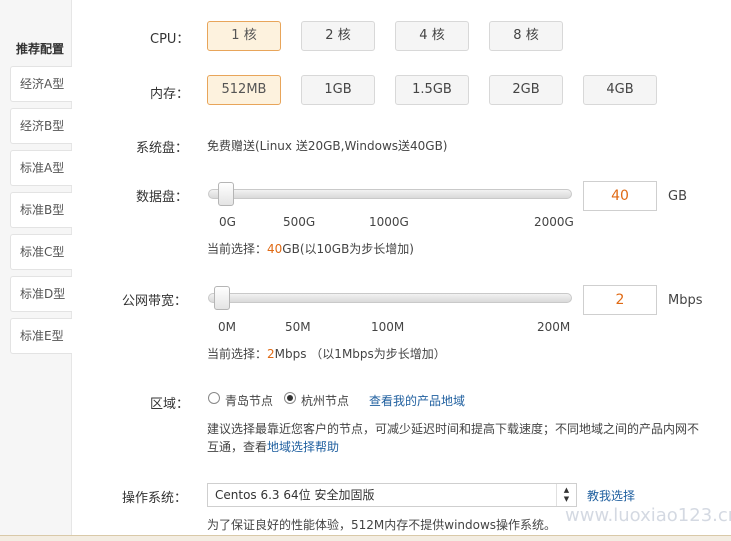 This screenshot has height=541, width=731. I want to click on data-disk-current-prefix: 当前选择：, so click(237, 249).